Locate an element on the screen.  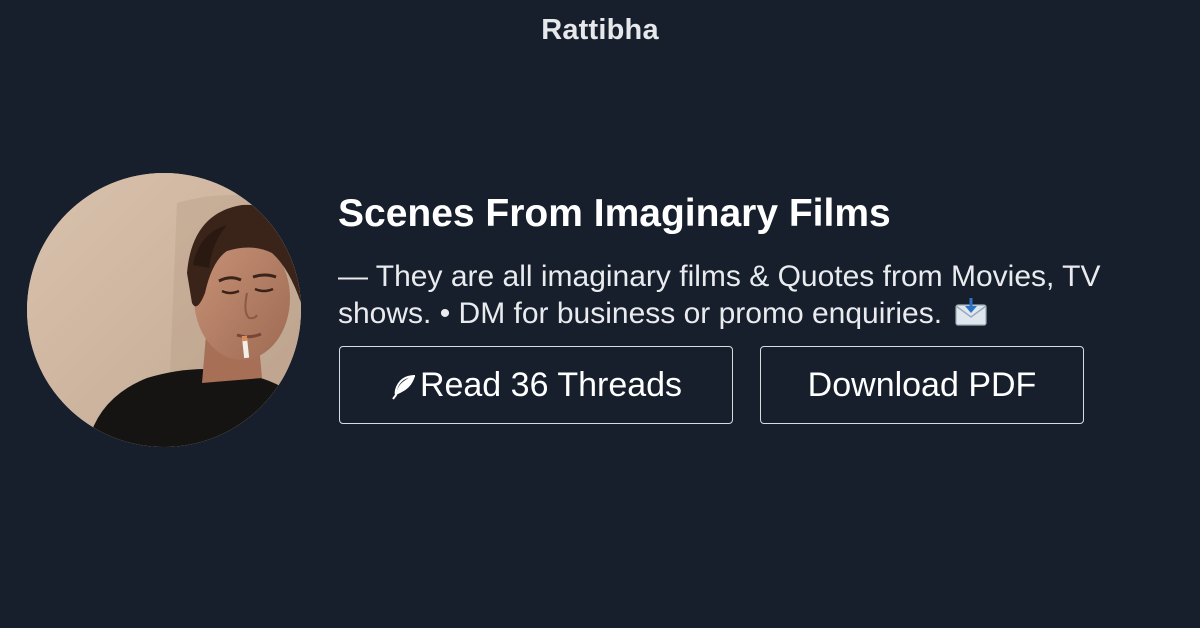
feather-icon is located at coordinates (404, 385).